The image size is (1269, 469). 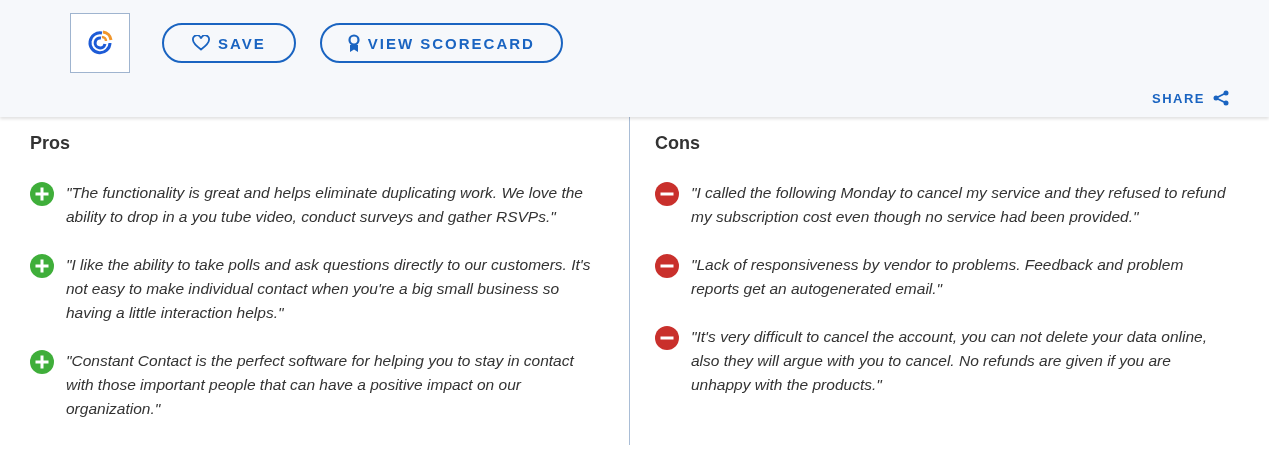 What do you see at coordinates (353, 43) in the screenshot?
I see `ribbon-icon` at bounding box center [353, 43].